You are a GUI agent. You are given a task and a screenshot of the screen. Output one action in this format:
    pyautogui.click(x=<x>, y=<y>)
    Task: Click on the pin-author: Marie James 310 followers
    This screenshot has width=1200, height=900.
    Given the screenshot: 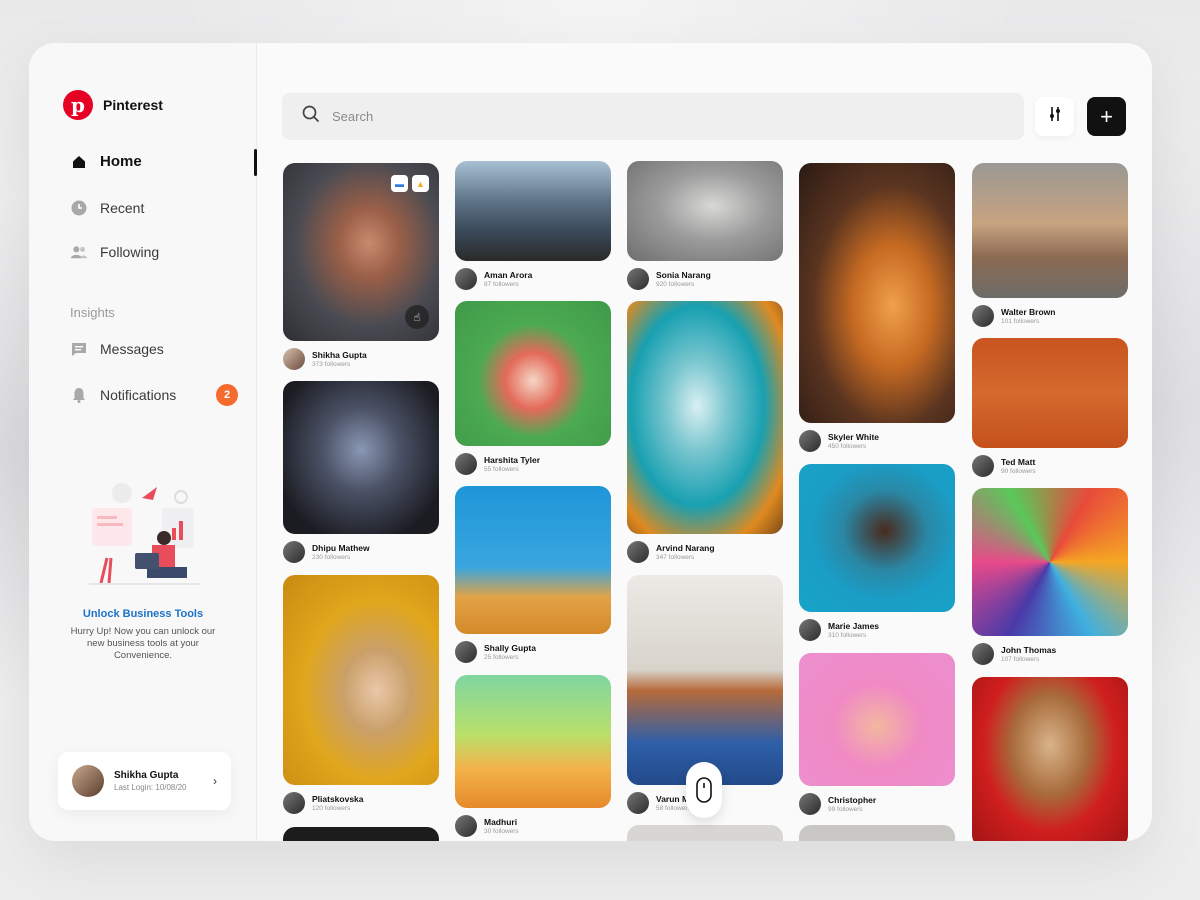 What is the action you would take?
    pyautogui.click(x=877, y=630)
    